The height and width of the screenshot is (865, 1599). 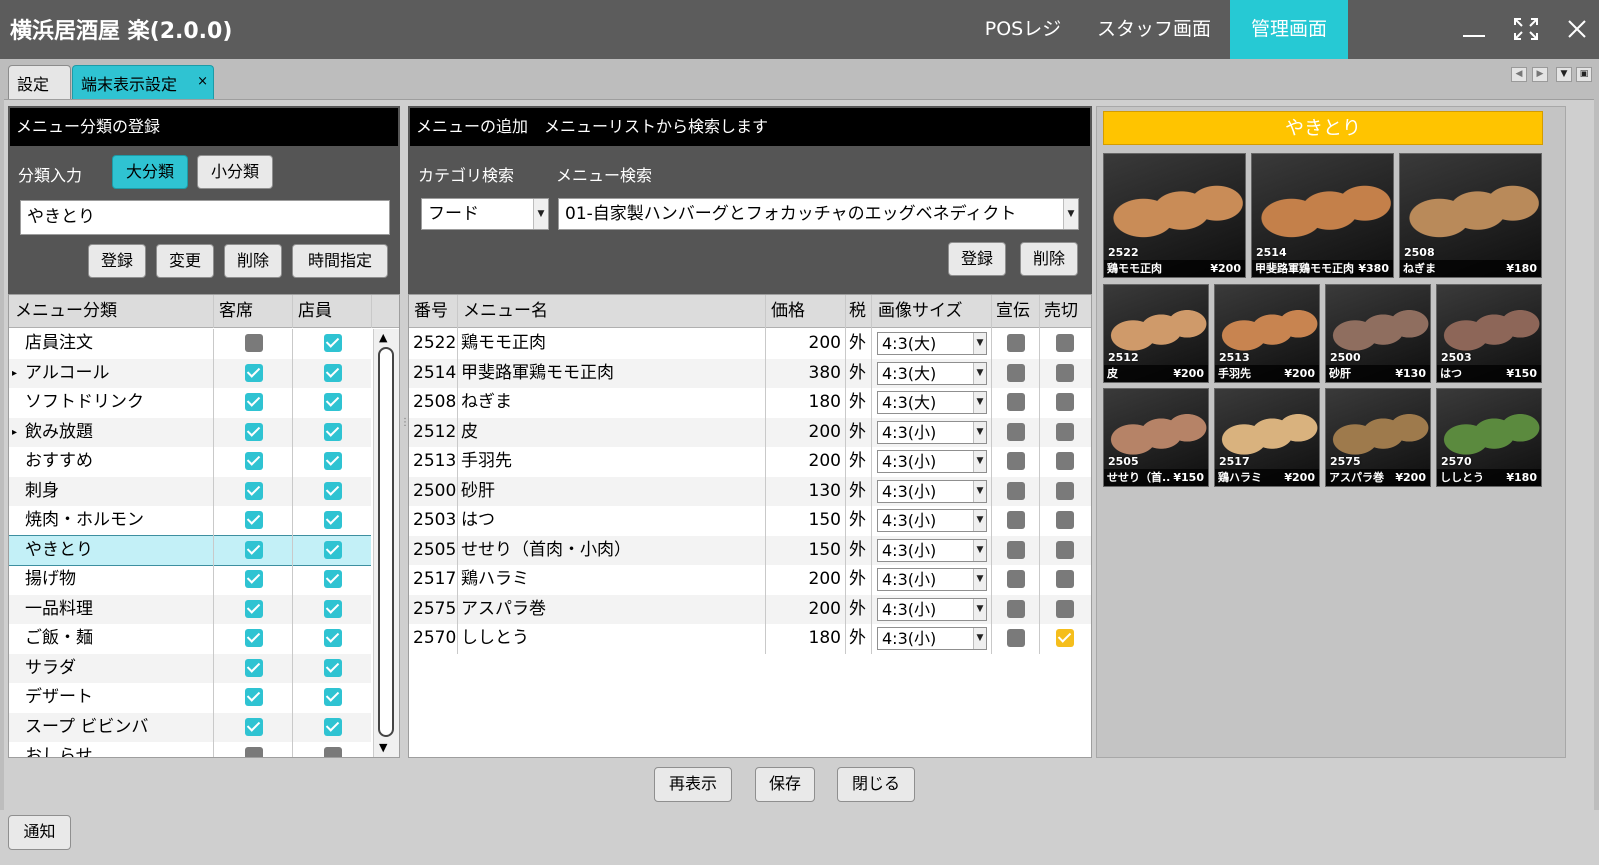 I want to click on category-row: やきとり, so click(x=190, y=550).